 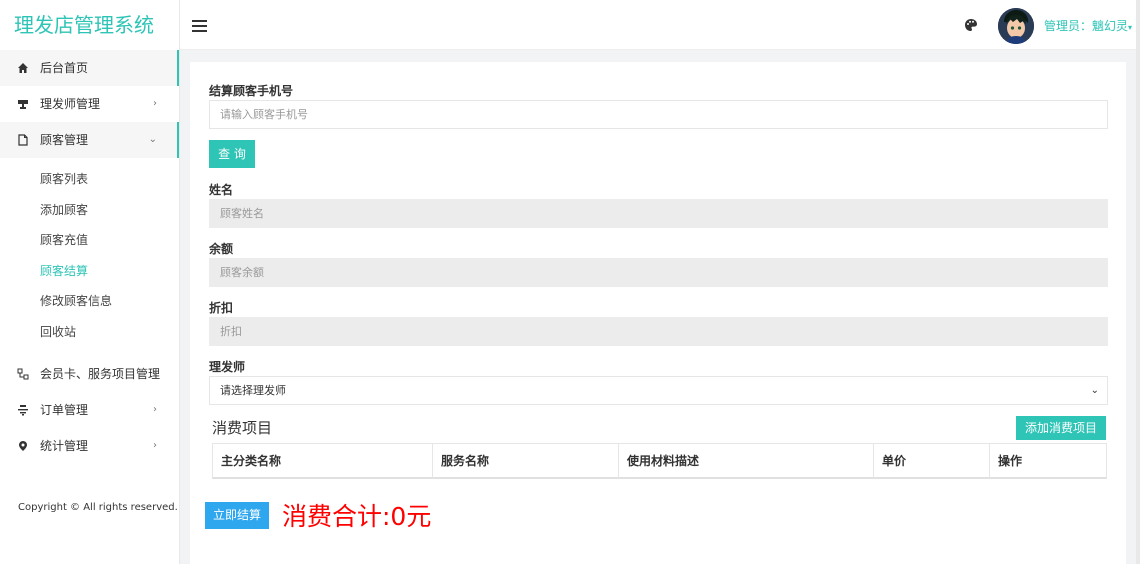 I want to click on admin-label: 管理员：魑幻灵, so click(x=1086, y=26).